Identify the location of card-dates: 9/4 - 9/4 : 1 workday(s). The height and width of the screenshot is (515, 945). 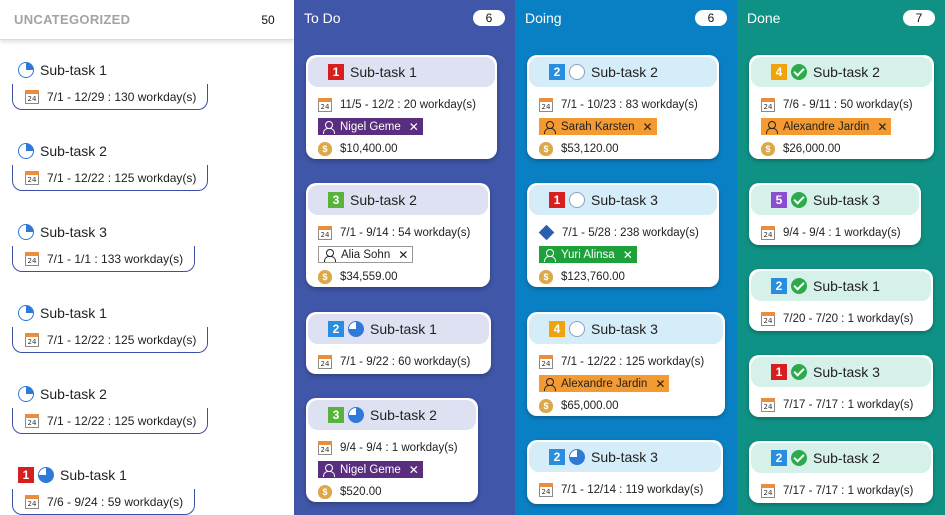
(399, 447).